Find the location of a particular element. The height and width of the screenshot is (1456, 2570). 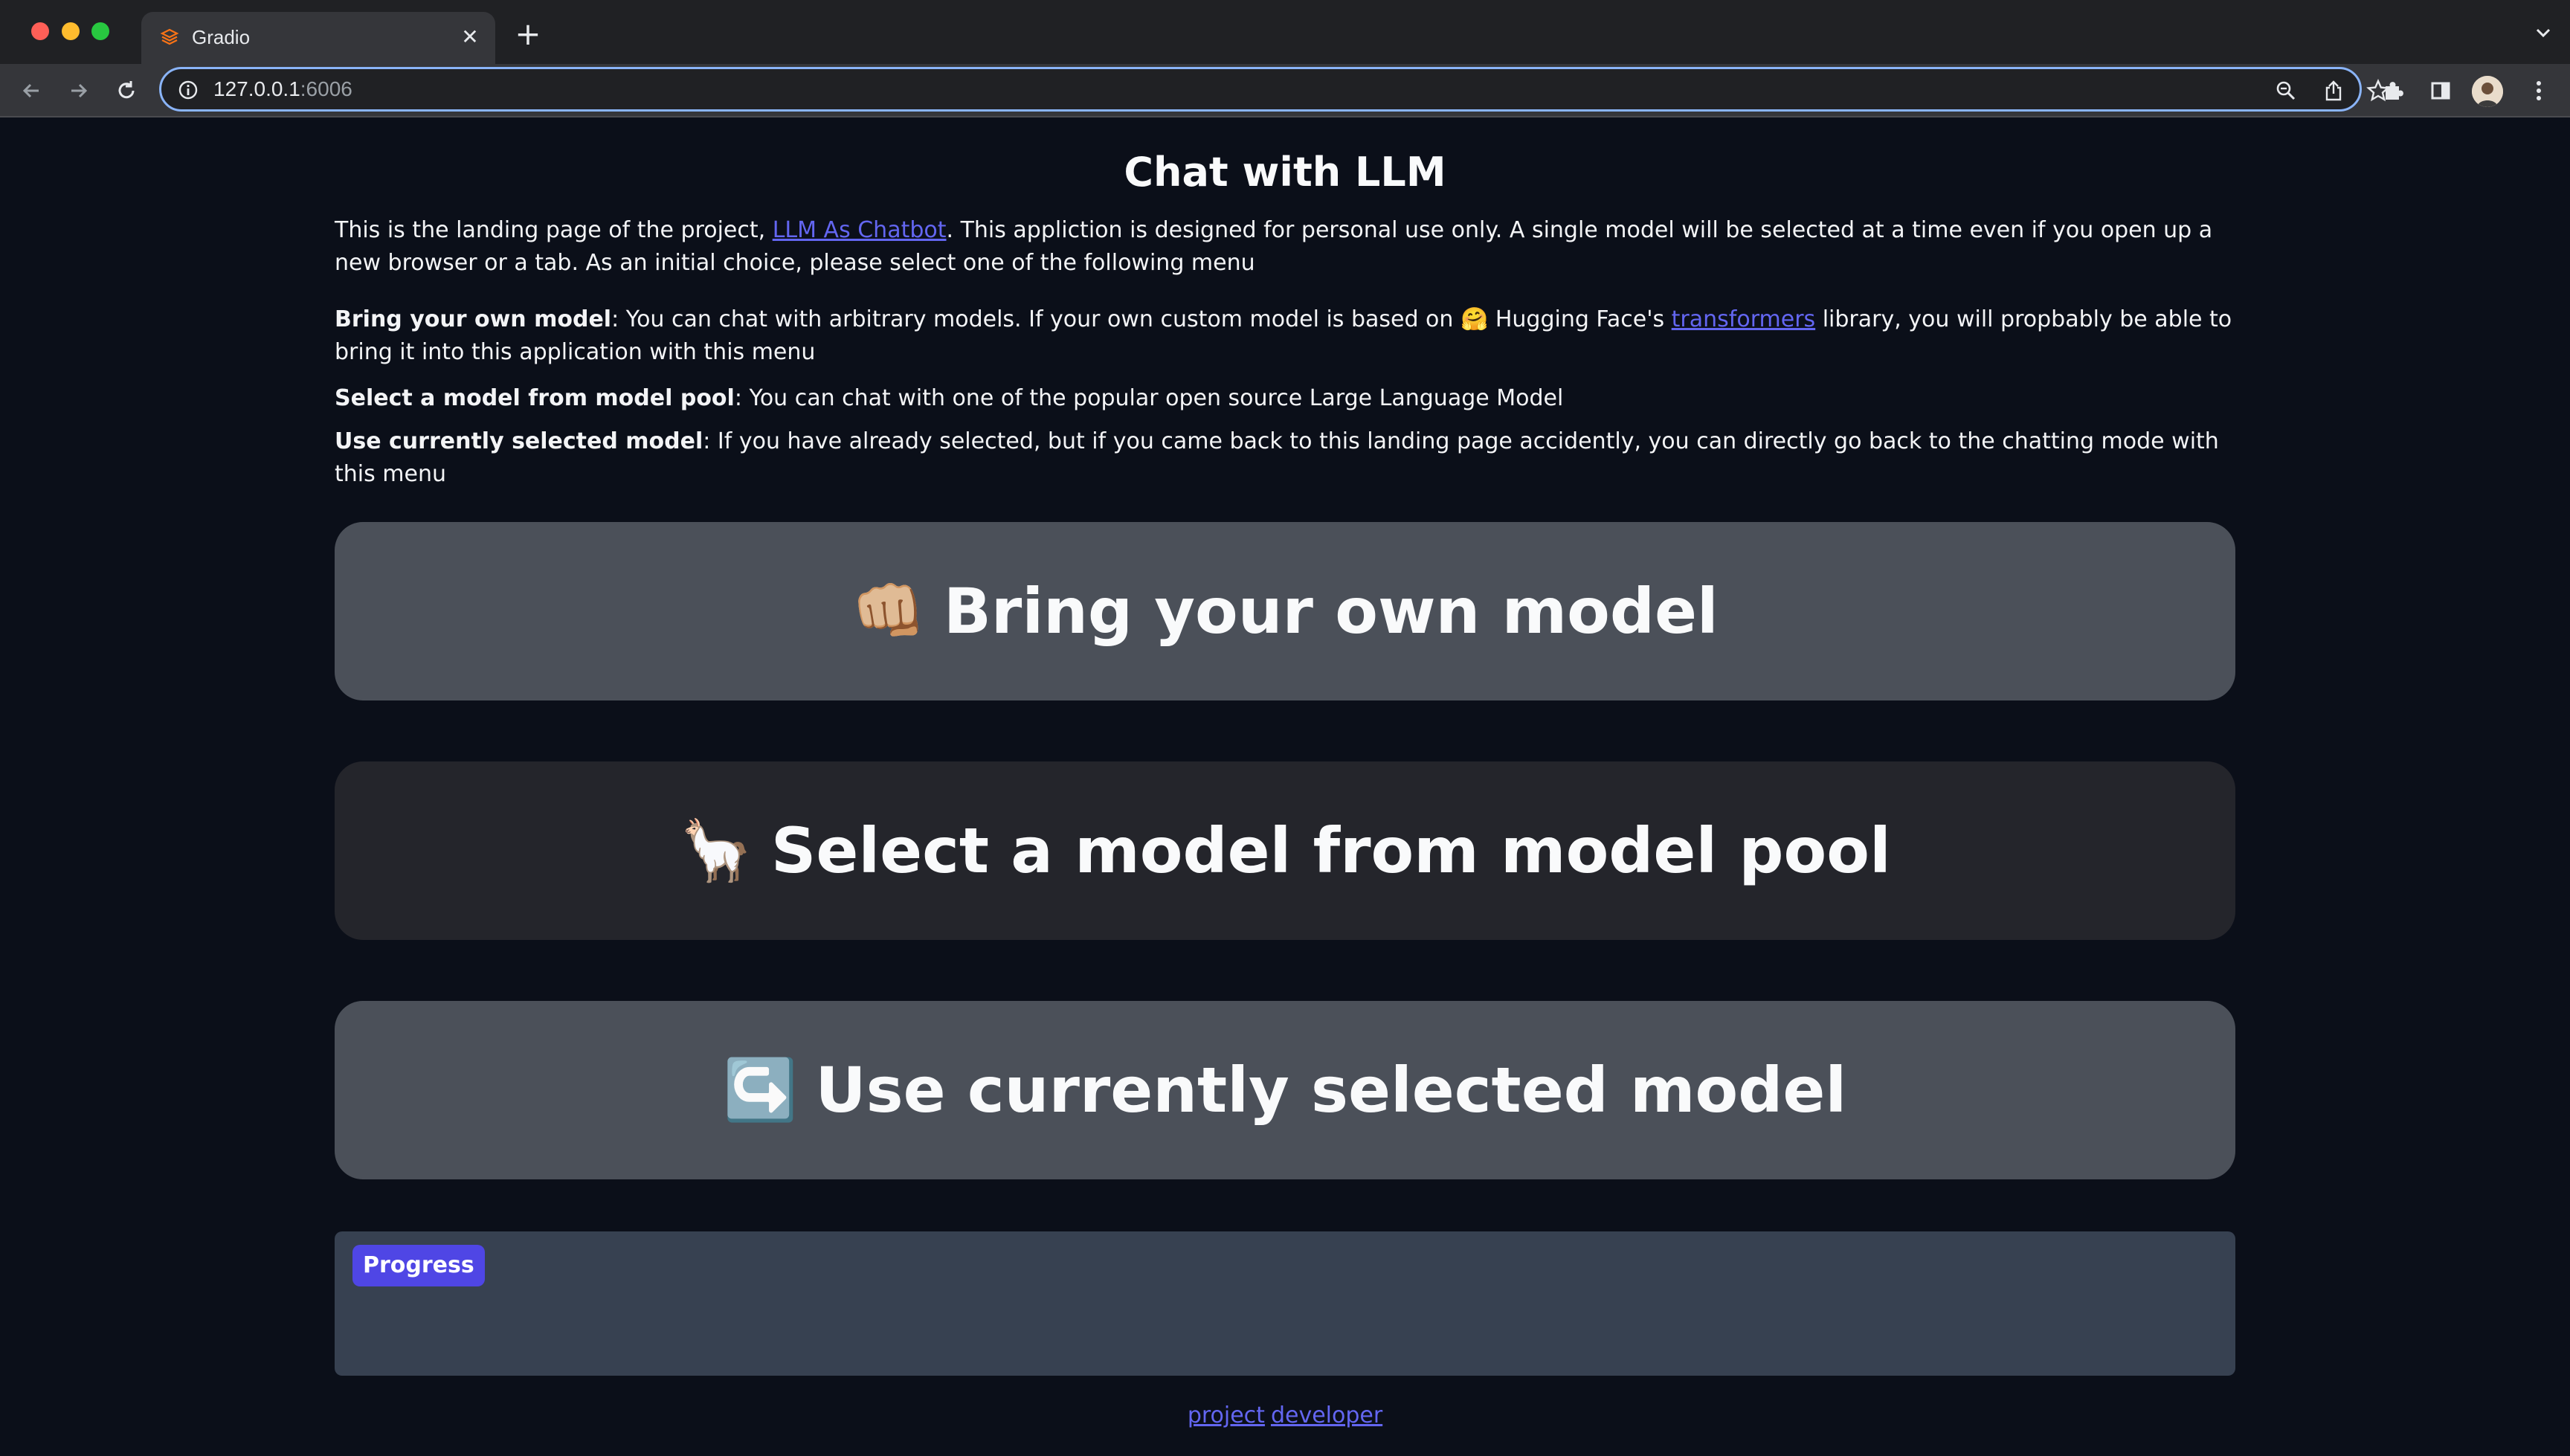

profile-avatar is located at coordinates (2487, 91).